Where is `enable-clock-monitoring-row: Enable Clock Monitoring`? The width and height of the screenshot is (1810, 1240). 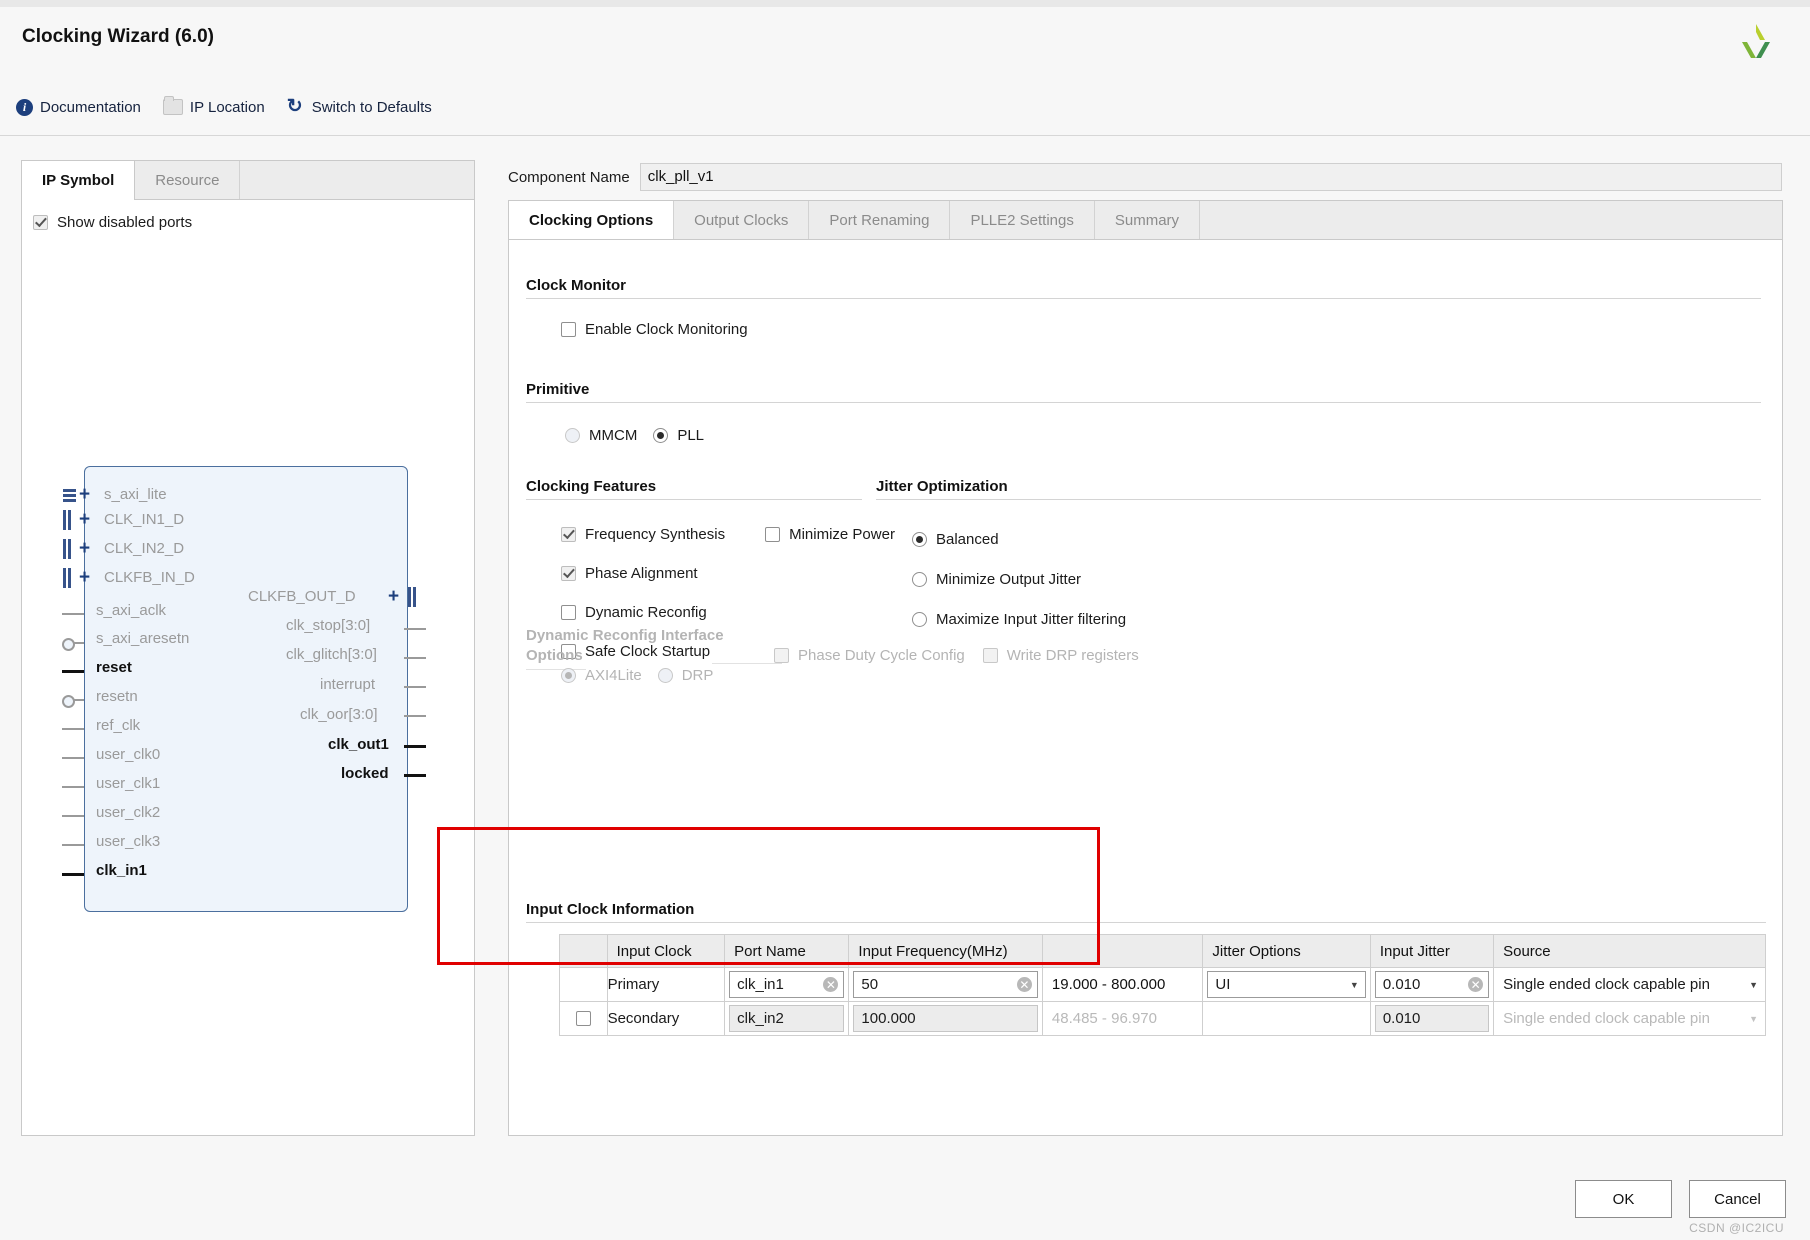
enable-clock-monitoring-row: Enable Clock Monitoring is located at coordinates (1161, 329).